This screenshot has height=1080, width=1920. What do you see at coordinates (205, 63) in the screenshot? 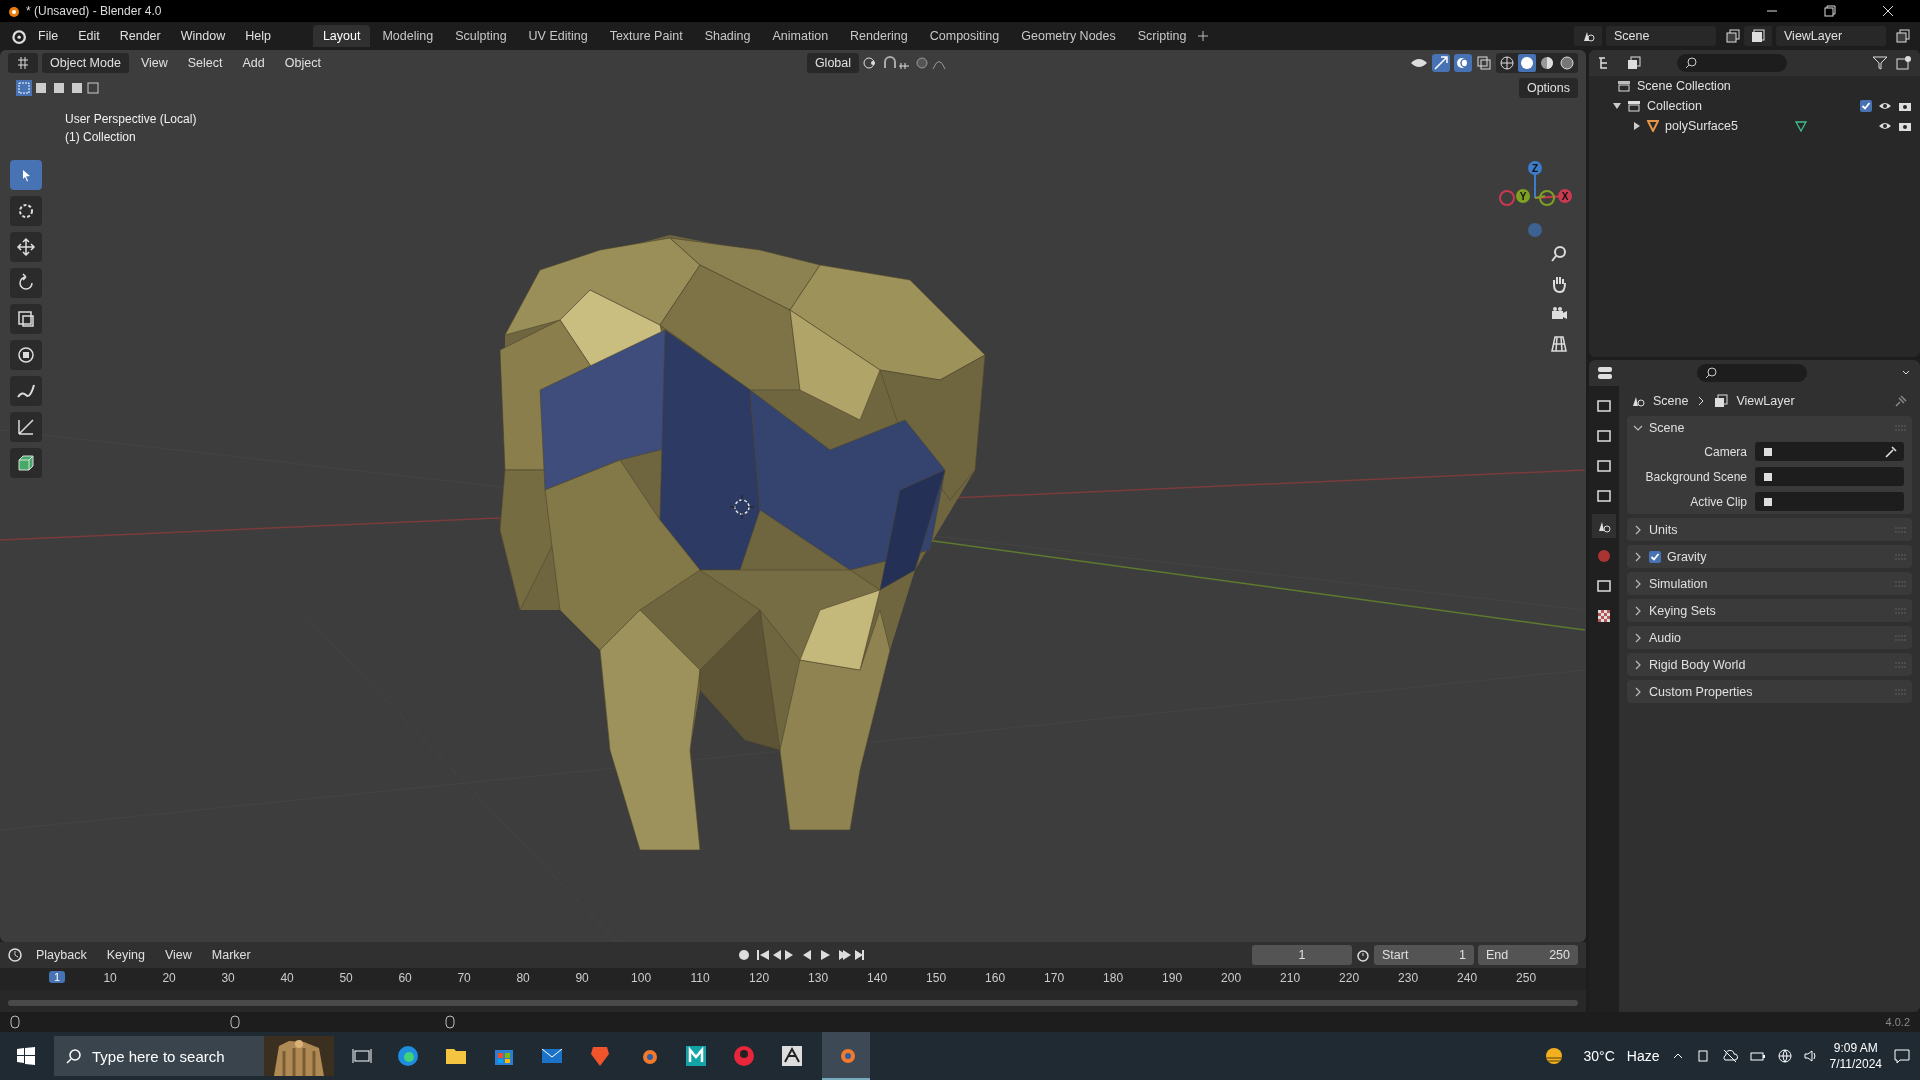
I see `viewport-menu: Select` at bounding box center [205, 63].